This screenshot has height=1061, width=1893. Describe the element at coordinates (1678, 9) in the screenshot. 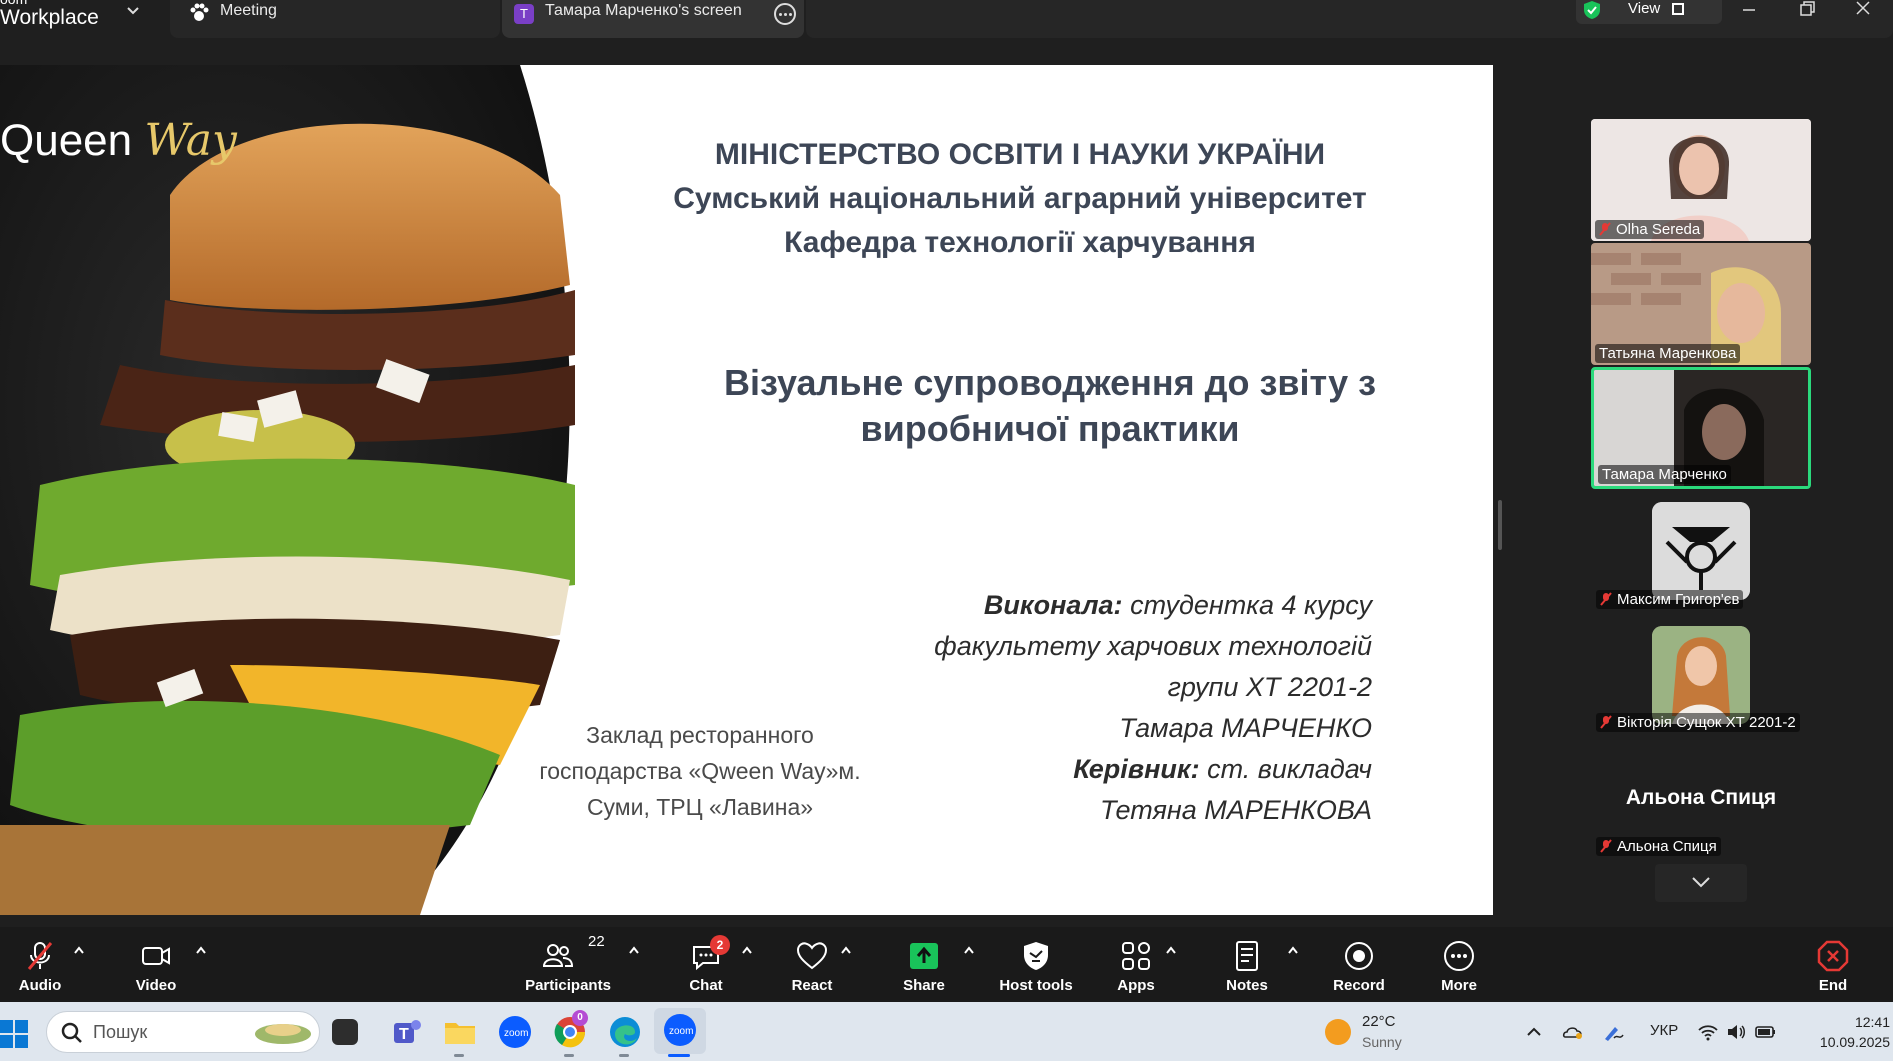

I see `view-grid-icon` at that location.